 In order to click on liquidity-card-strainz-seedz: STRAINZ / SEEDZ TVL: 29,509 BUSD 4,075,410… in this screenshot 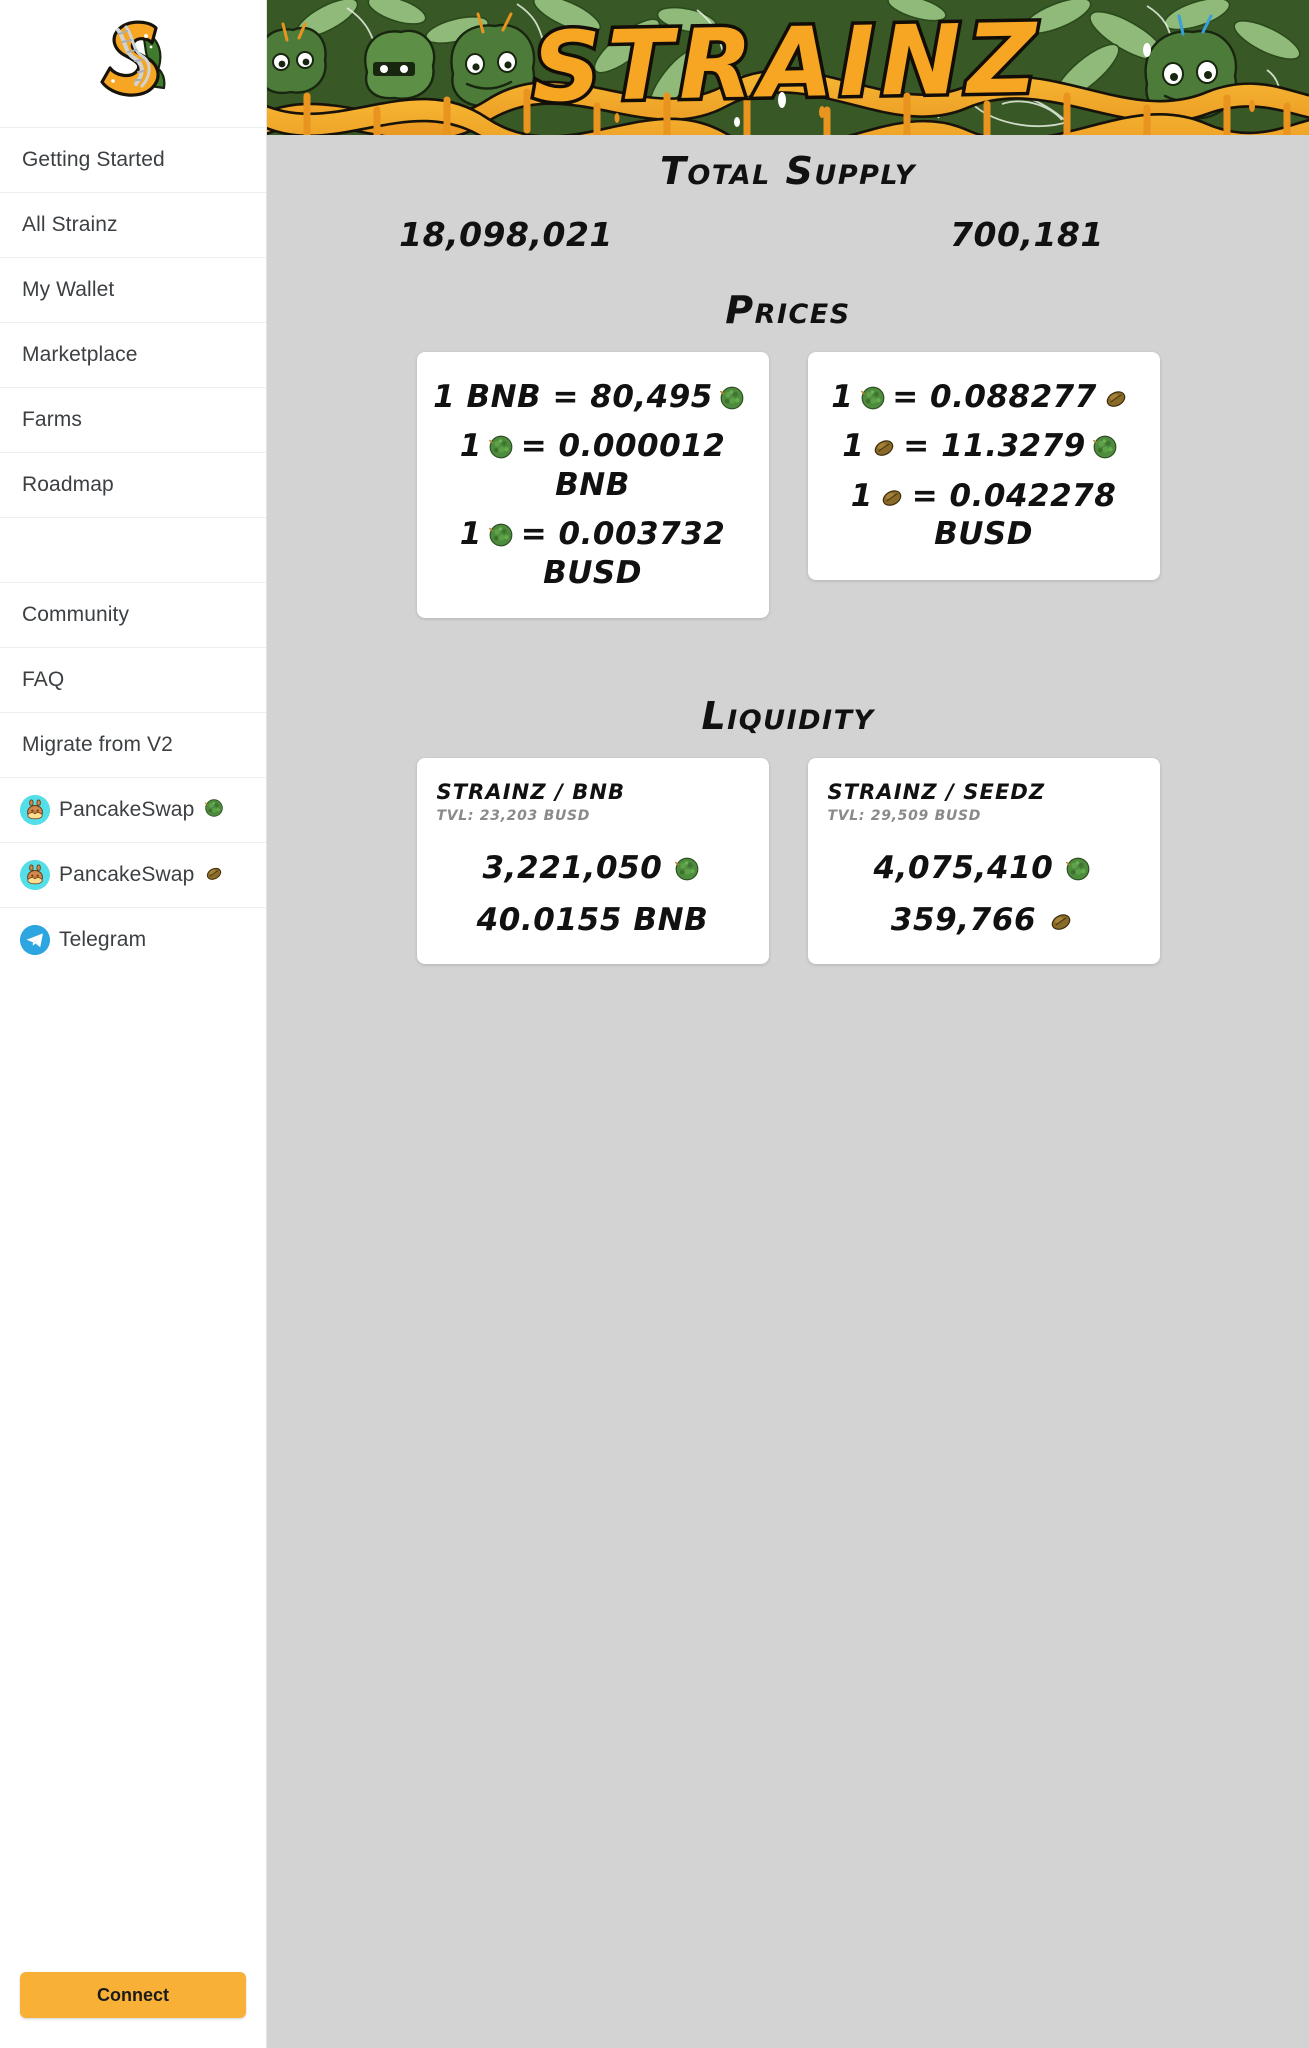, I will do `click(983, 861)`.